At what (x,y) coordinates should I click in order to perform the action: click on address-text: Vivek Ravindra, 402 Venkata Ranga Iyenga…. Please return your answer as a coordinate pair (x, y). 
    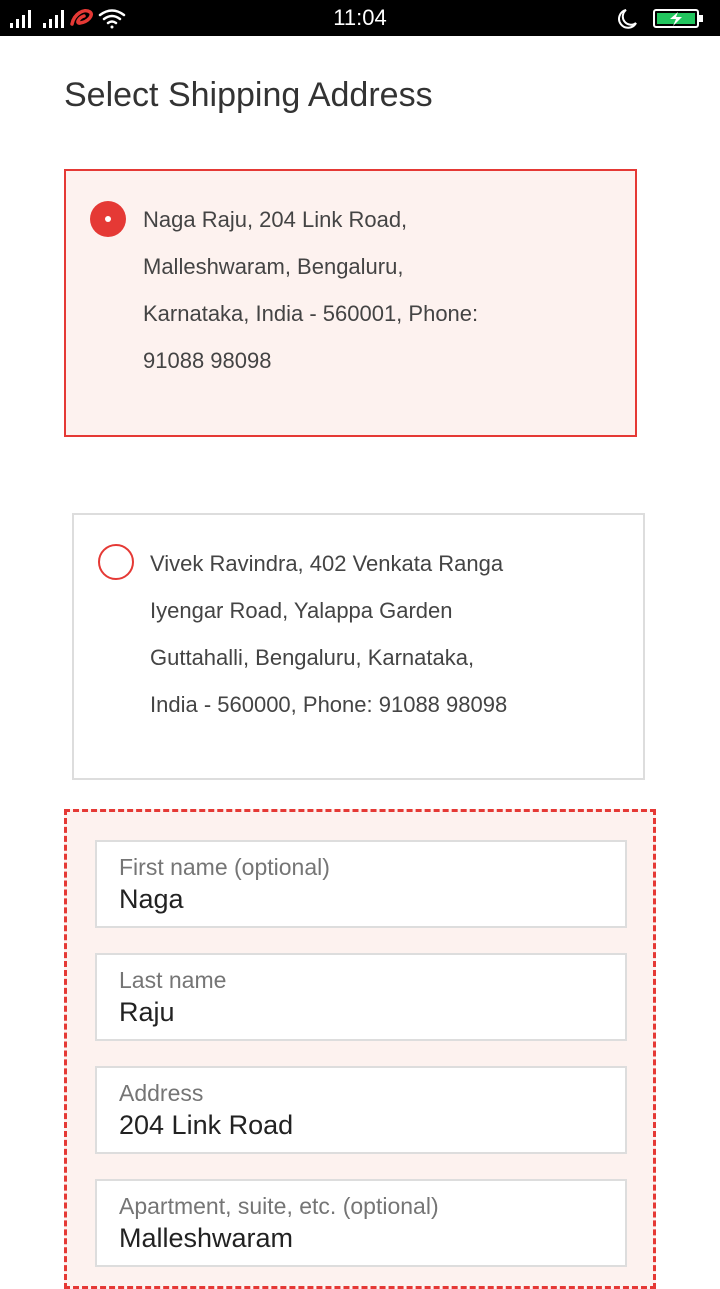
    Looking at the image, I should click on (328, 634).